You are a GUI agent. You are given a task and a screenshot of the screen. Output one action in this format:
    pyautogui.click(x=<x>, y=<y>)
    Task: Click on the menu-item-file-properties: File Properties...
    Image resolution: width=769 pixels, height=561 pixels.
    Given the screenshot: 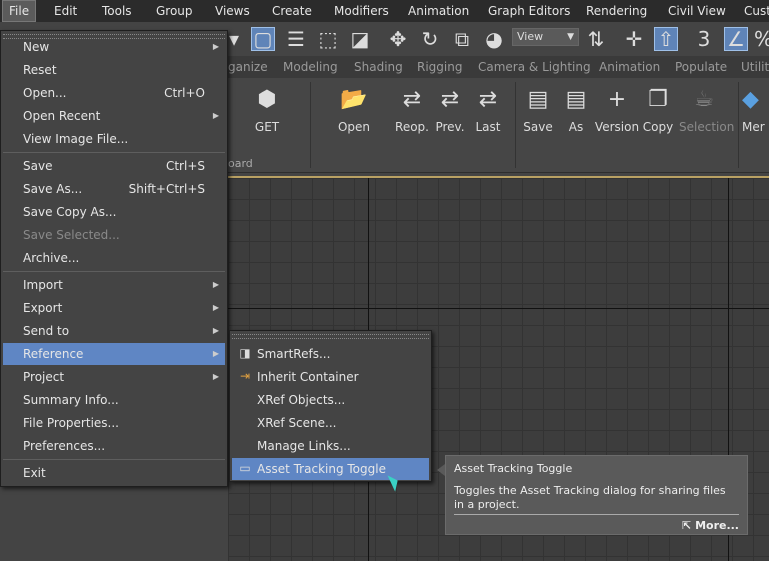 What is the action you would take?
    pyautogui.click(x=114, y=423)
    